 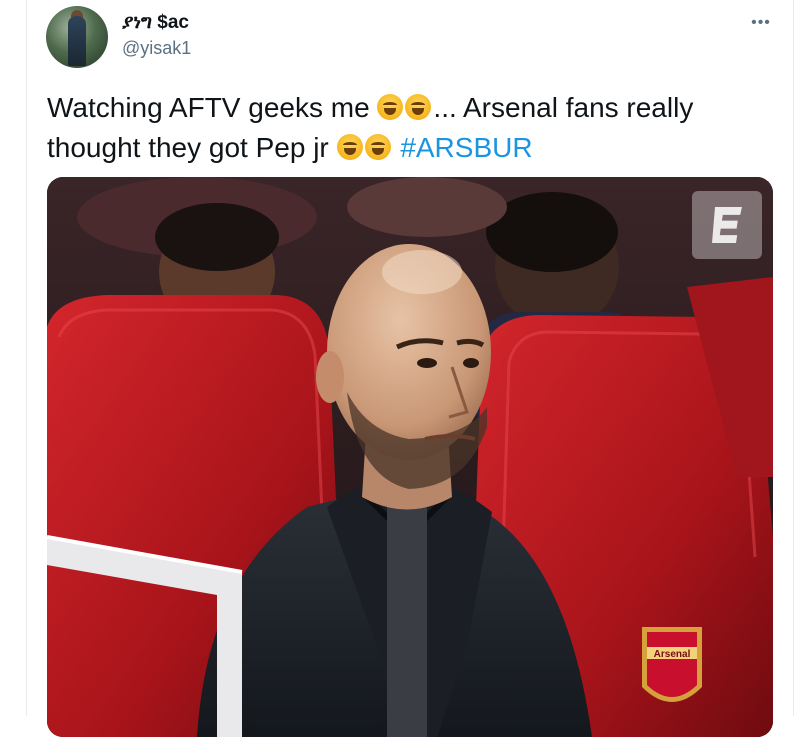 I want to click on user-handle: @yisak1, so click(x=156, y=48).